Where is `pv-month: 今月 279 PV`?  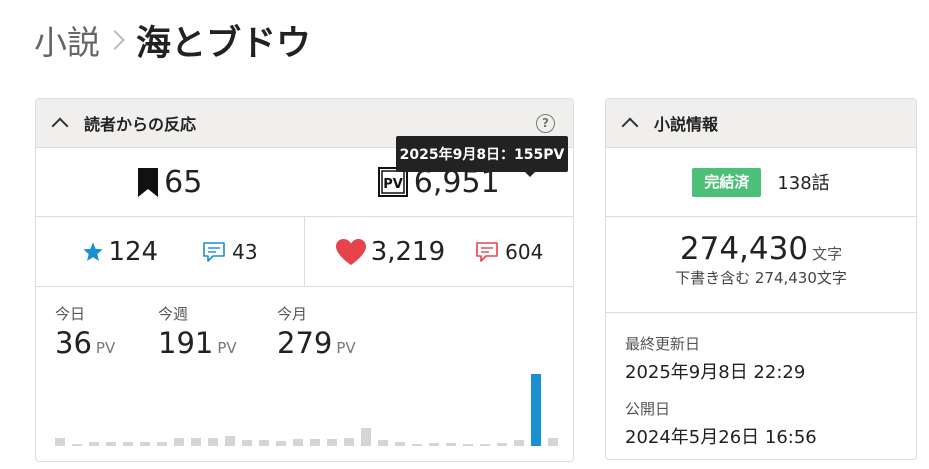
pv-month: 今月 279 PV is located at coordinates (316, 331).